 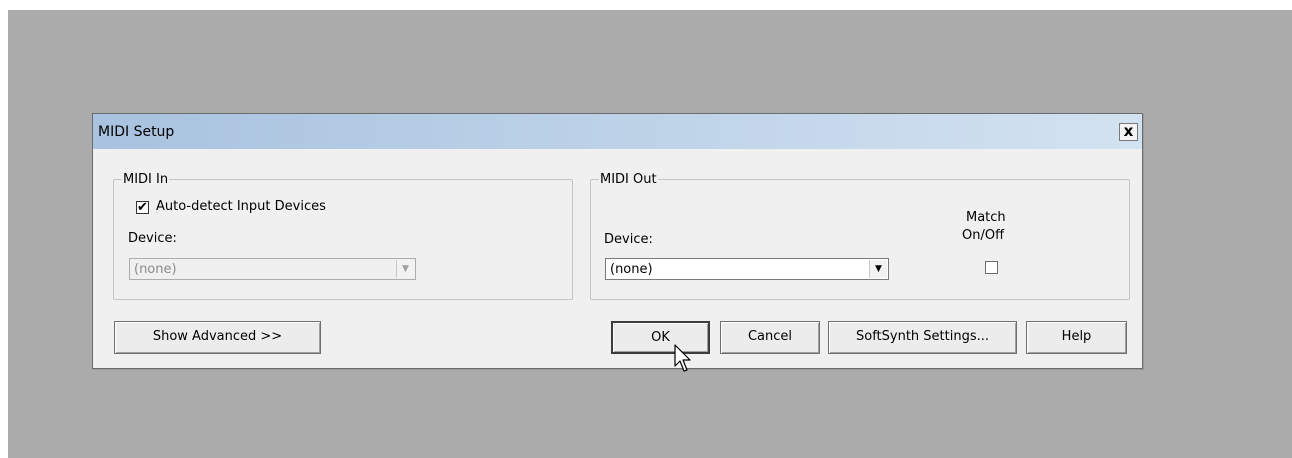 What do you see at coordinates (660, 337) in the screenshot?
I see `ok-button: OK` at bounding box center [660, 337].